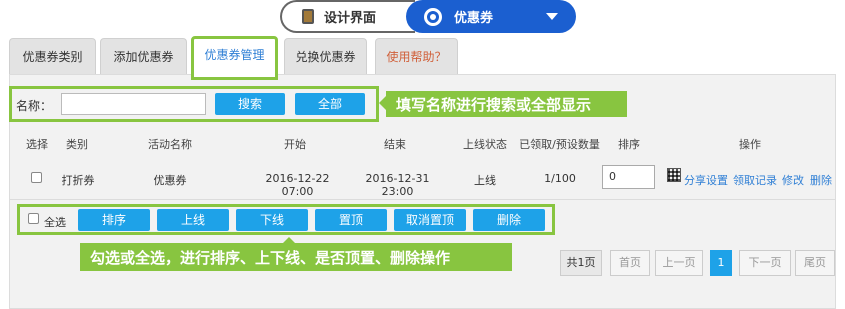 This screenshot has width=845, height=309. What do you see at coordinates (193, 220) in the screenshot?
I see `bulk-online-button: 上线` at bounding box center [193, 220].